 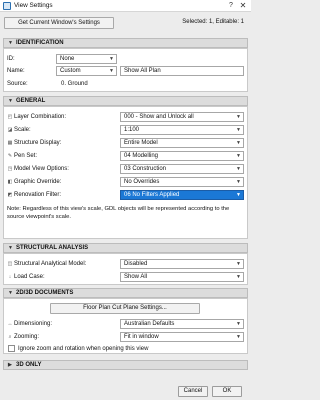 What do you see at coordinates (10, 365) in the screenshot?
I see `expand-triangle-icon: ▶` at bounding box center [10, 365].